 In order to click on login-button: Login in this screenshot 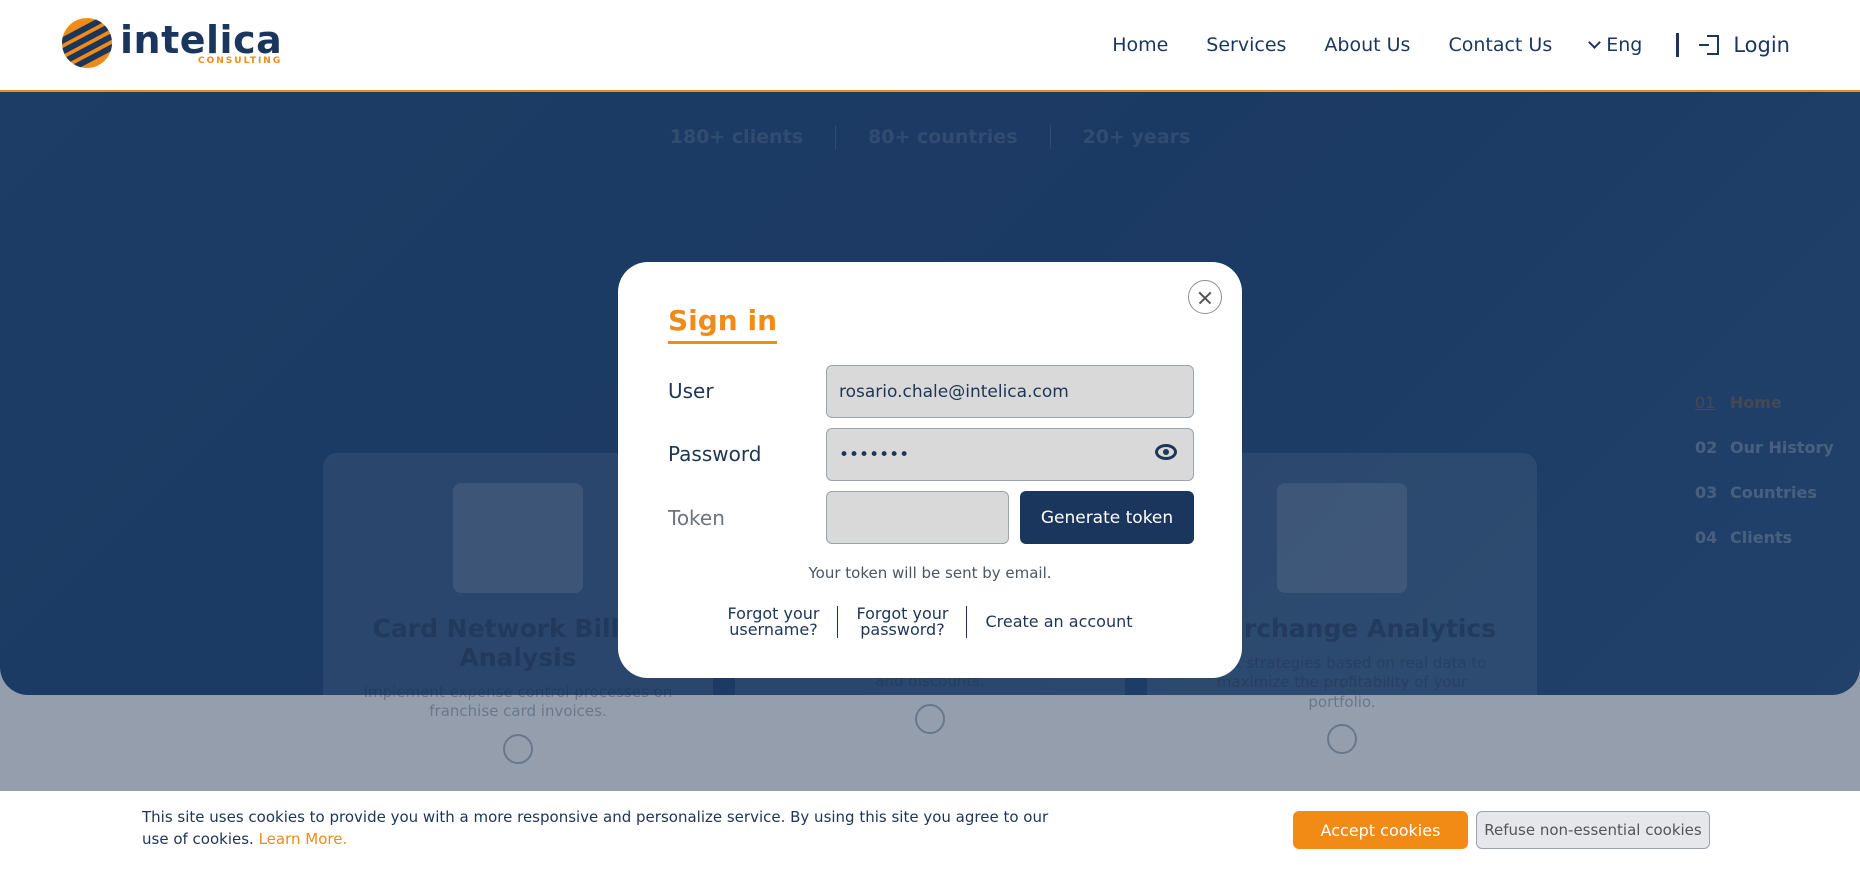, I will do `click(1744, 45)`.